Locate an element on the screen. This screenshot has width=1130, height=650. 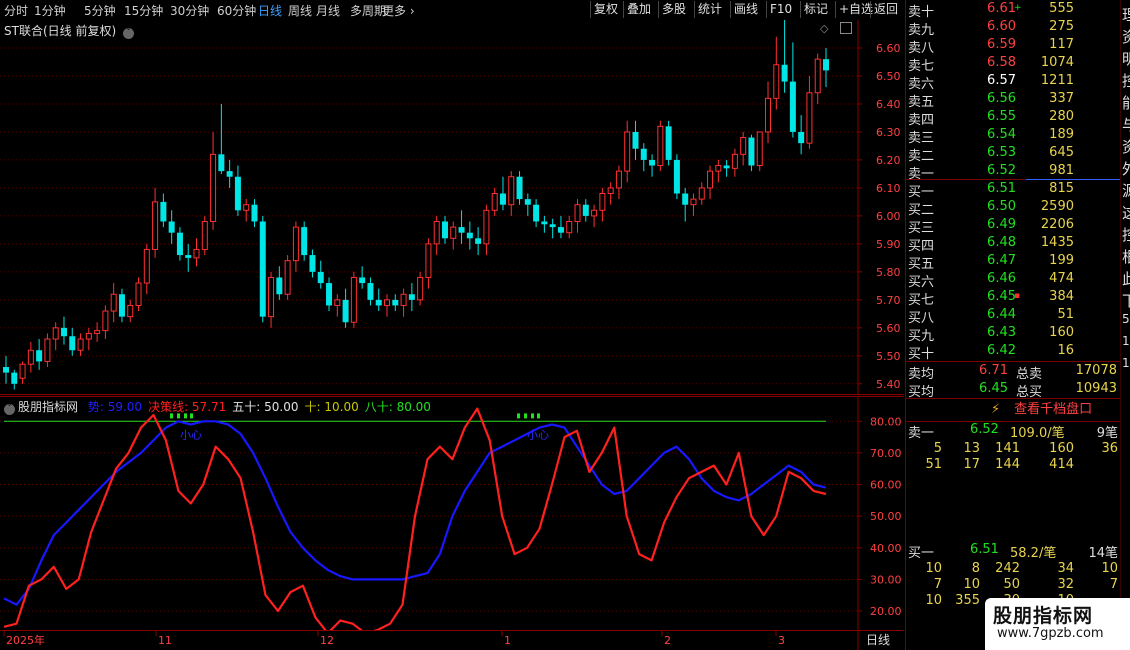
period-tab: 30分钟 is located at coordinates (189, 10).